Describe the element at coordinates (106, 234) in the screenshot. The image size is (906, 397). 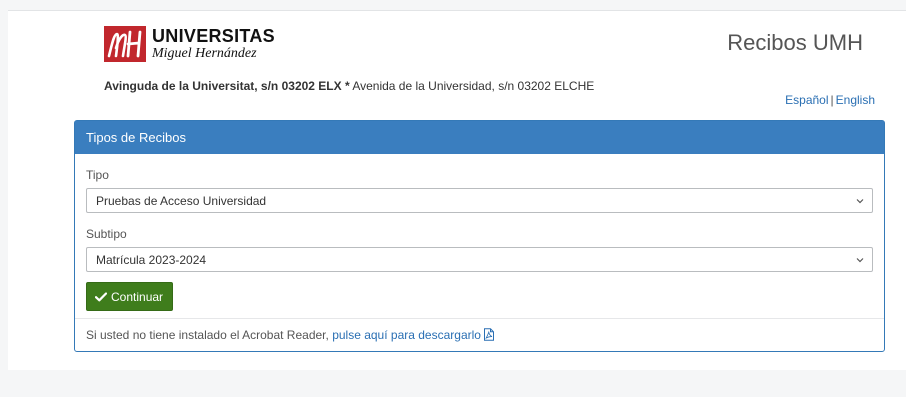
I see `subtipo-label: Subtipo` at that location.